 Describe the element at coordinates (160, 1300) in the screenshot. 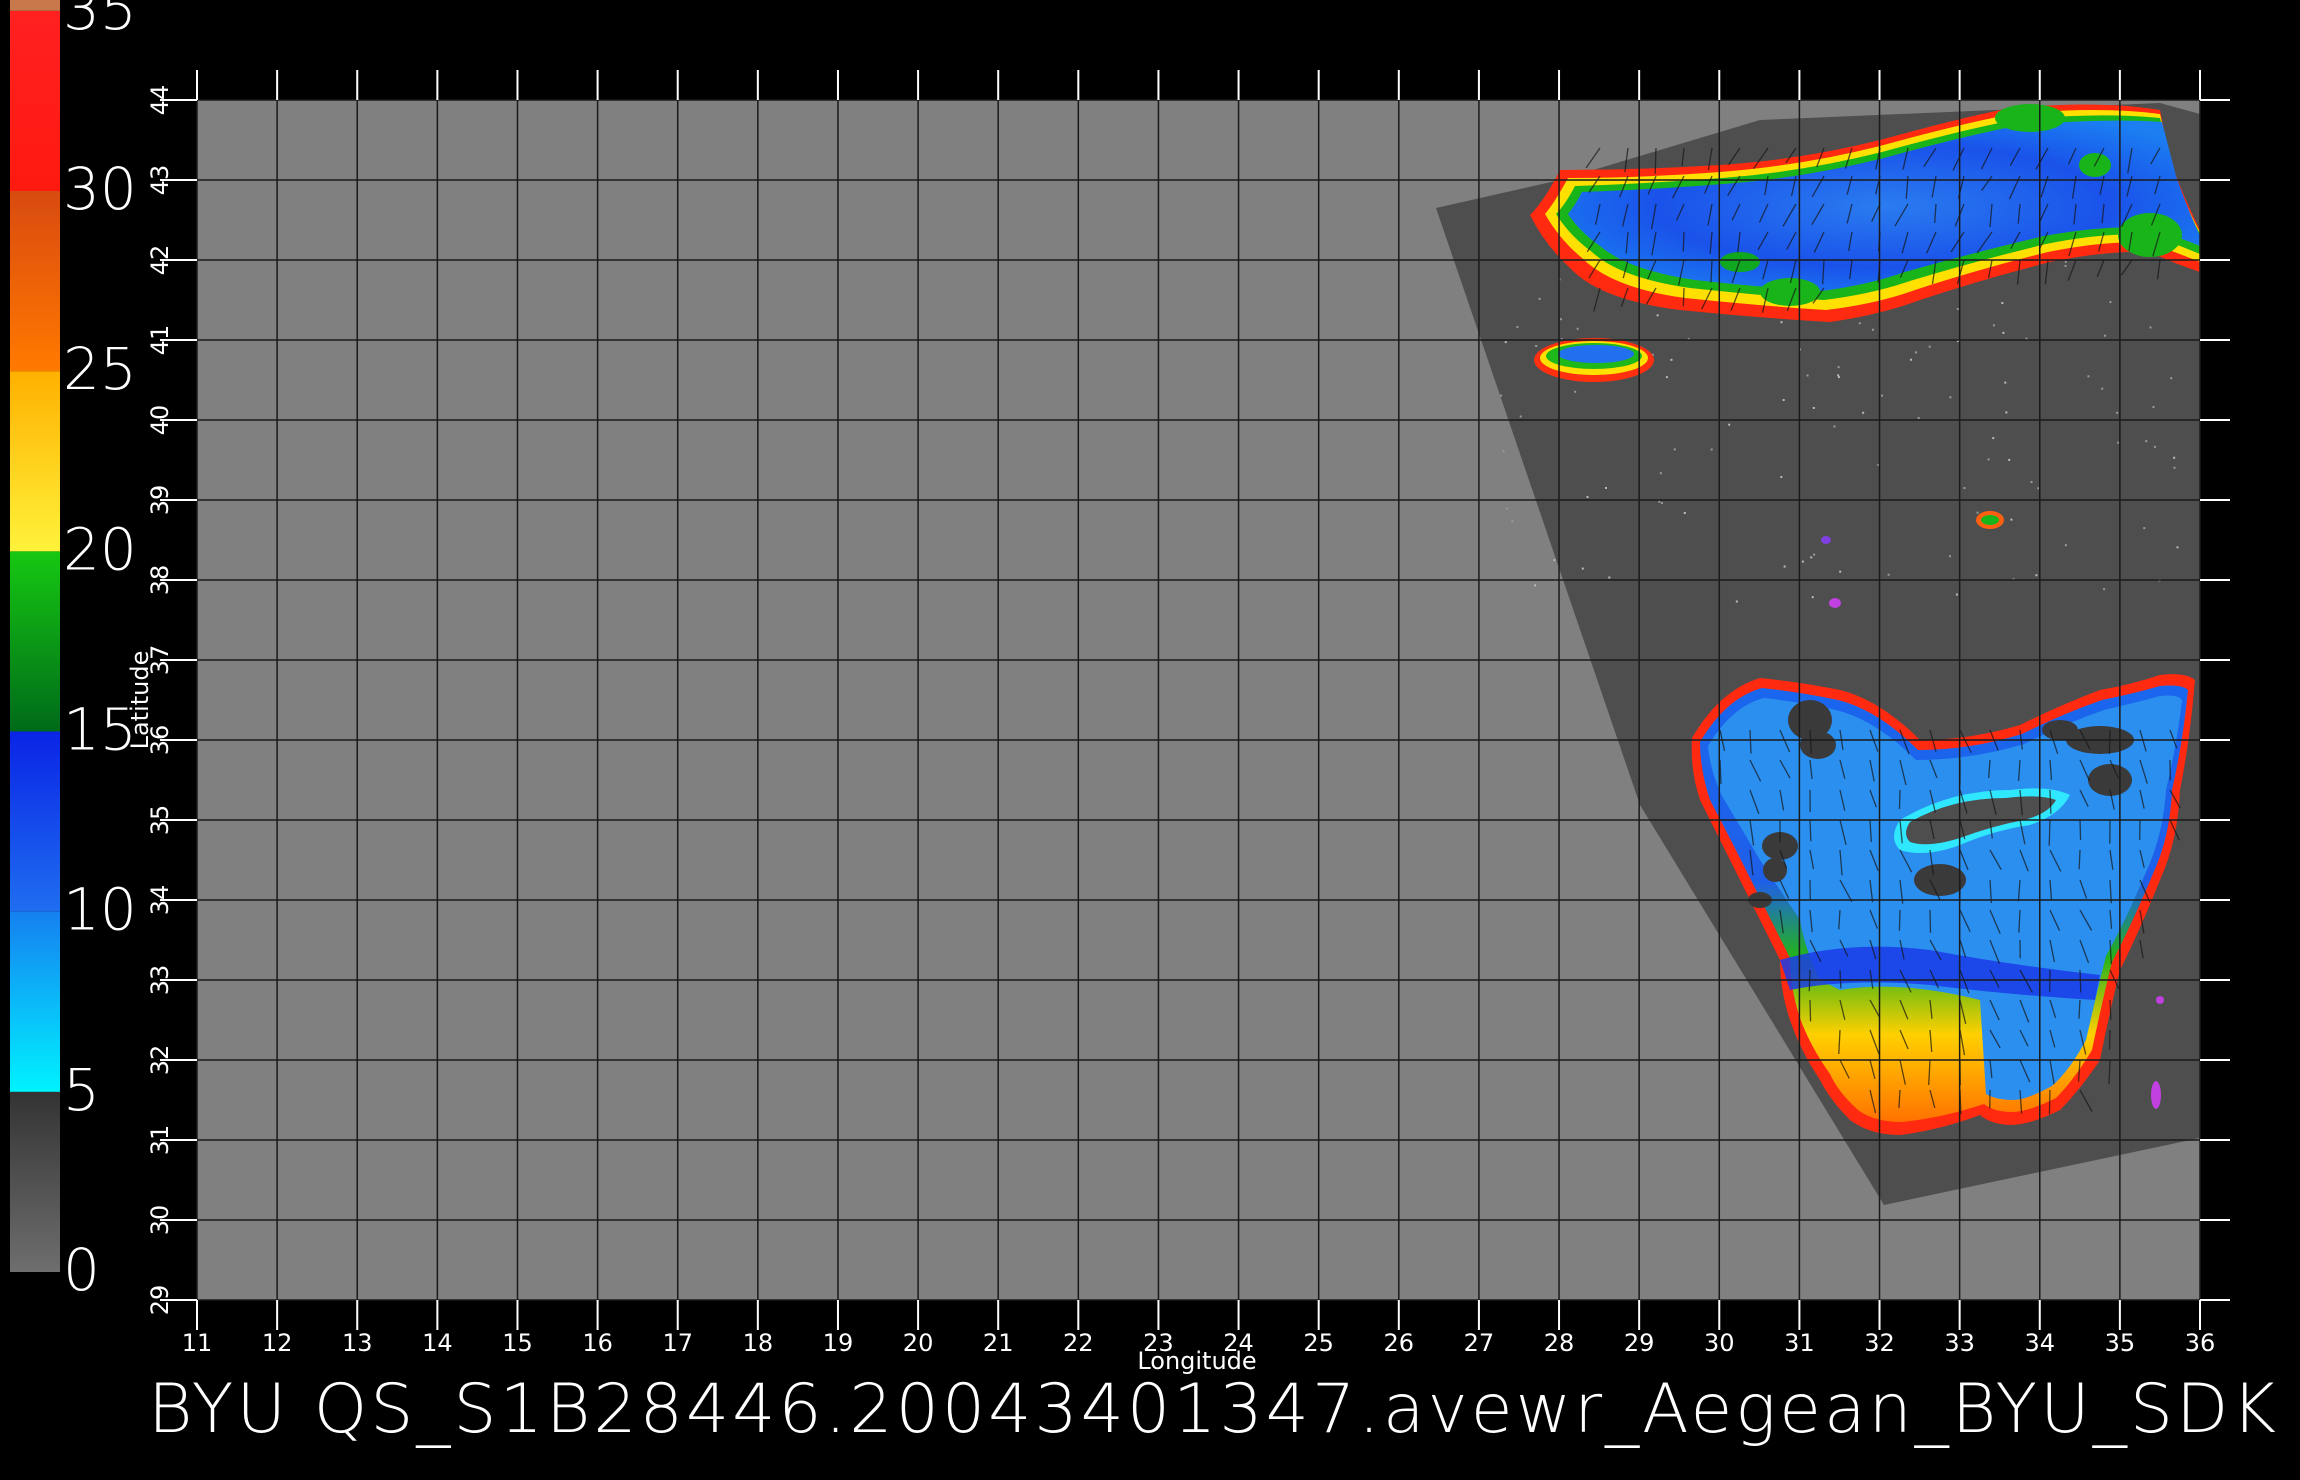

I see `y-tick-label: 29` at that location.